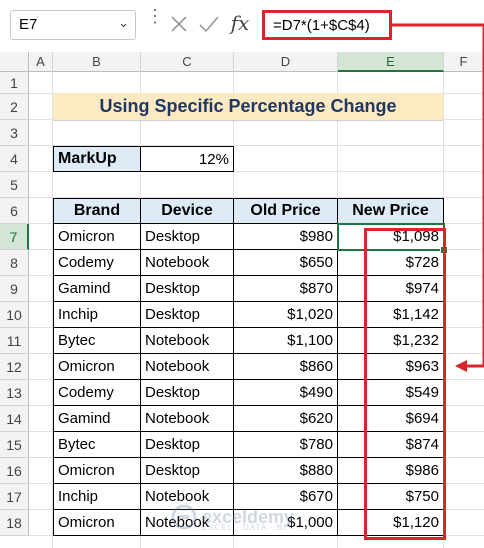 The image size is (484, 548). I want to click on row-header-3: 3, so click(14, 133).